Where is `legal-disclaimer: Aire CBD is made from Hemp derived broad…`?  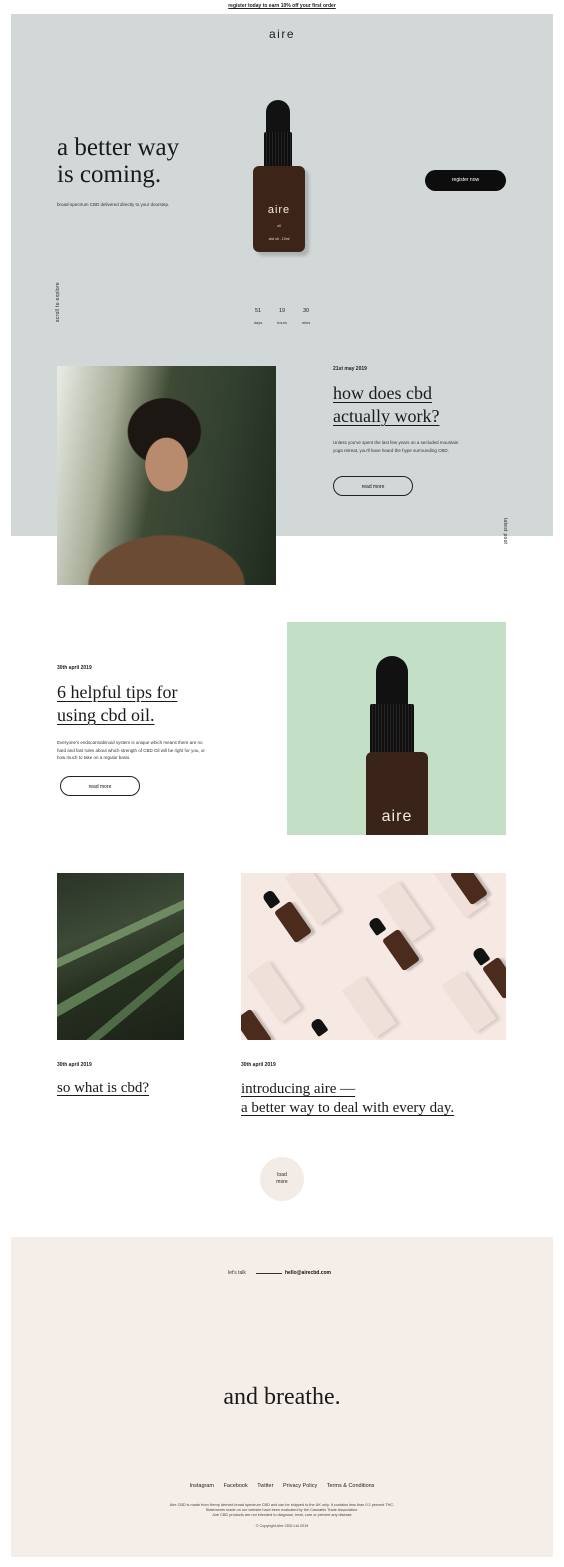
legal-disclaimer: Aire CBD is made from Hemp derived broad… is located at coordinates (282, 1510).